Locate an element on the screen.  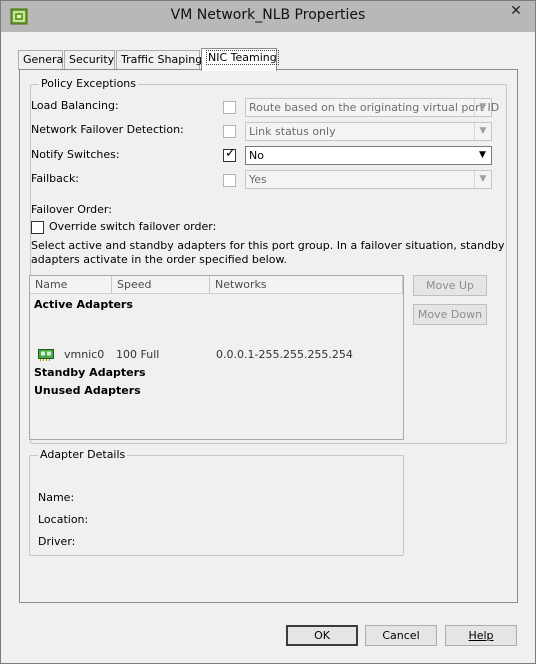
tab-security-label: Security is located at coordinates (92, 59).